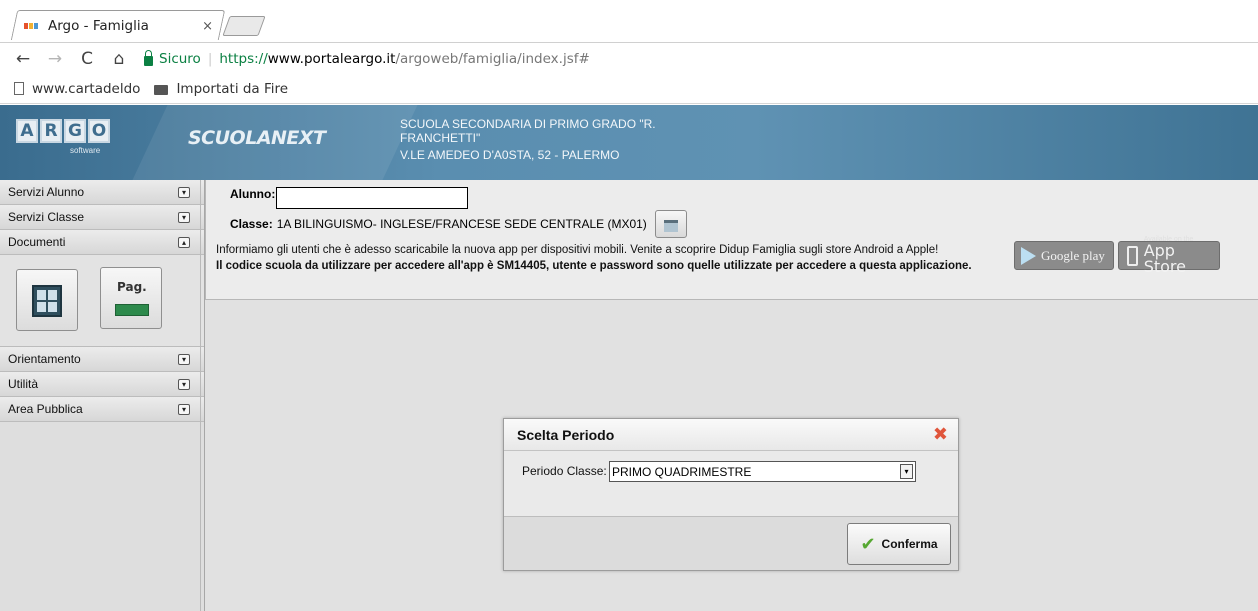 The width and height of the screenshot is (1258, 611). Describe the element at coordinates (731, 543) in the screenshot. I see `dialog-footer: ✔ Conferma` at that location.